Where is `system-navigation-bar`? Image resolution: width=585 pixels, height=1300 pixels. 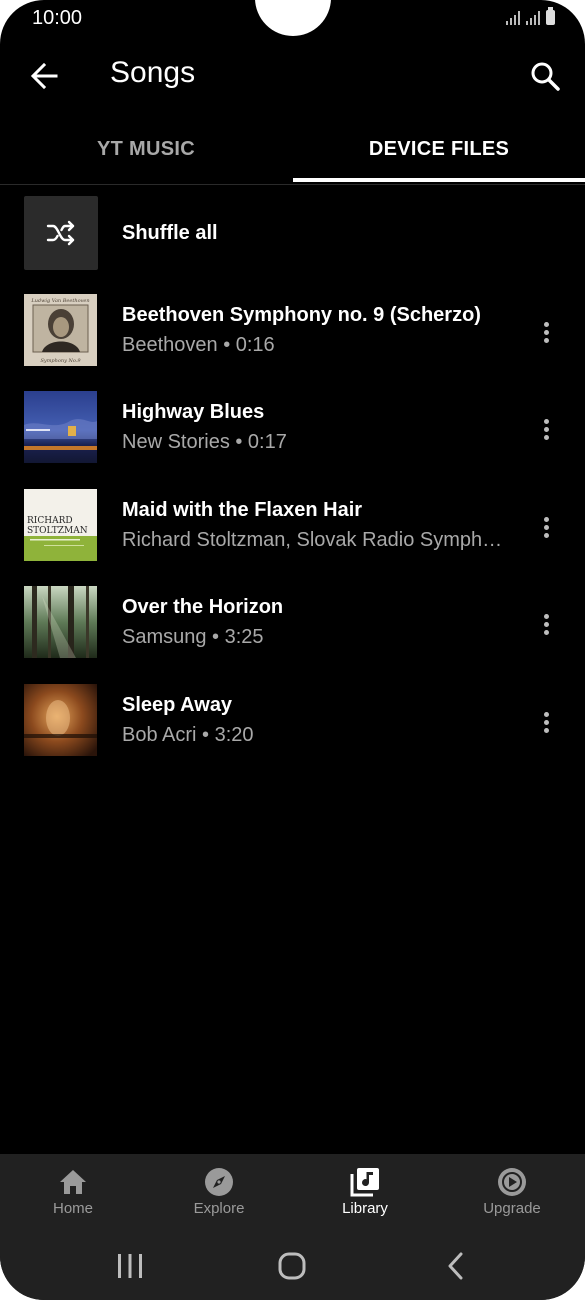 system-navigation-bar is located at coordinates (292, 1266).